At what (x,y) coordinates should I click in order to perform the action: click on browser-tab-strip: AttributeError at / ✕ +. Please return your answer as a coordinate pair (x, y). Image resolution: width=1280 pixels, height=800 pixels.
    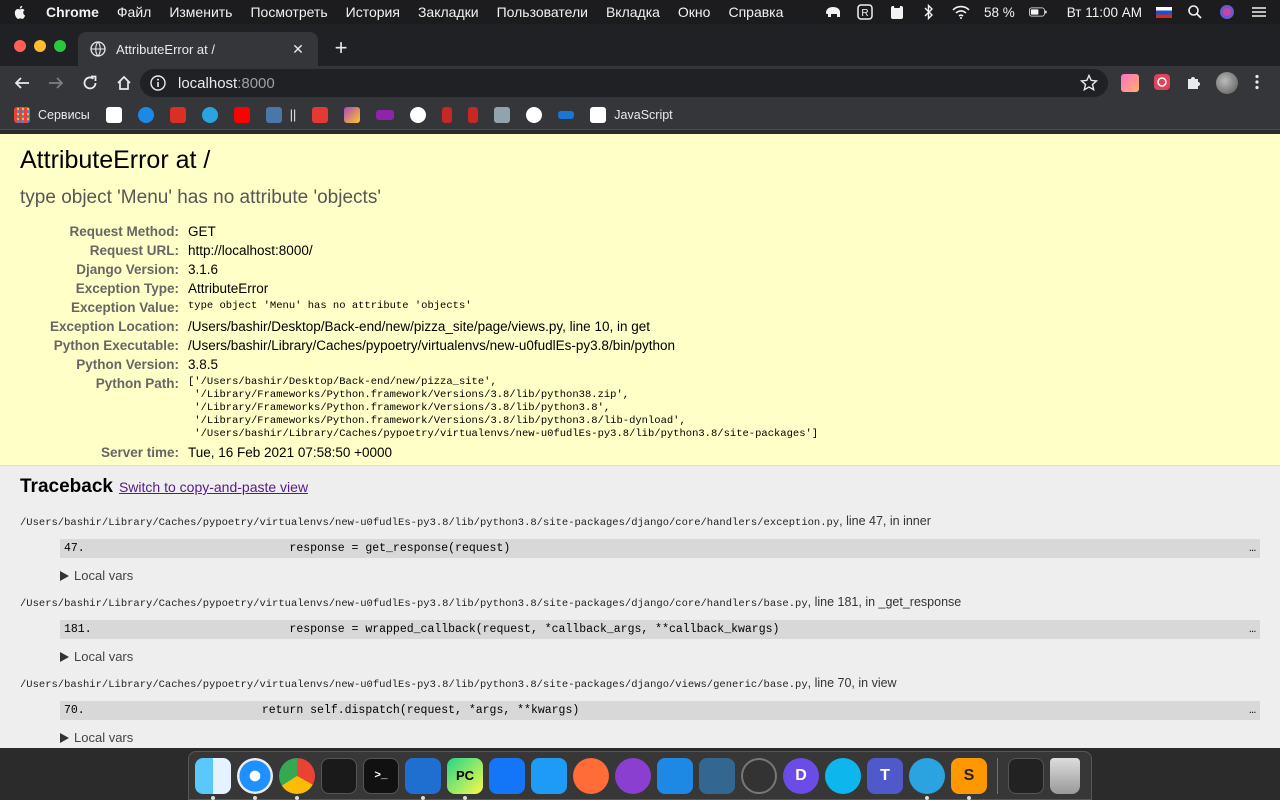
    Looking at the image, I should click on (640, 45).